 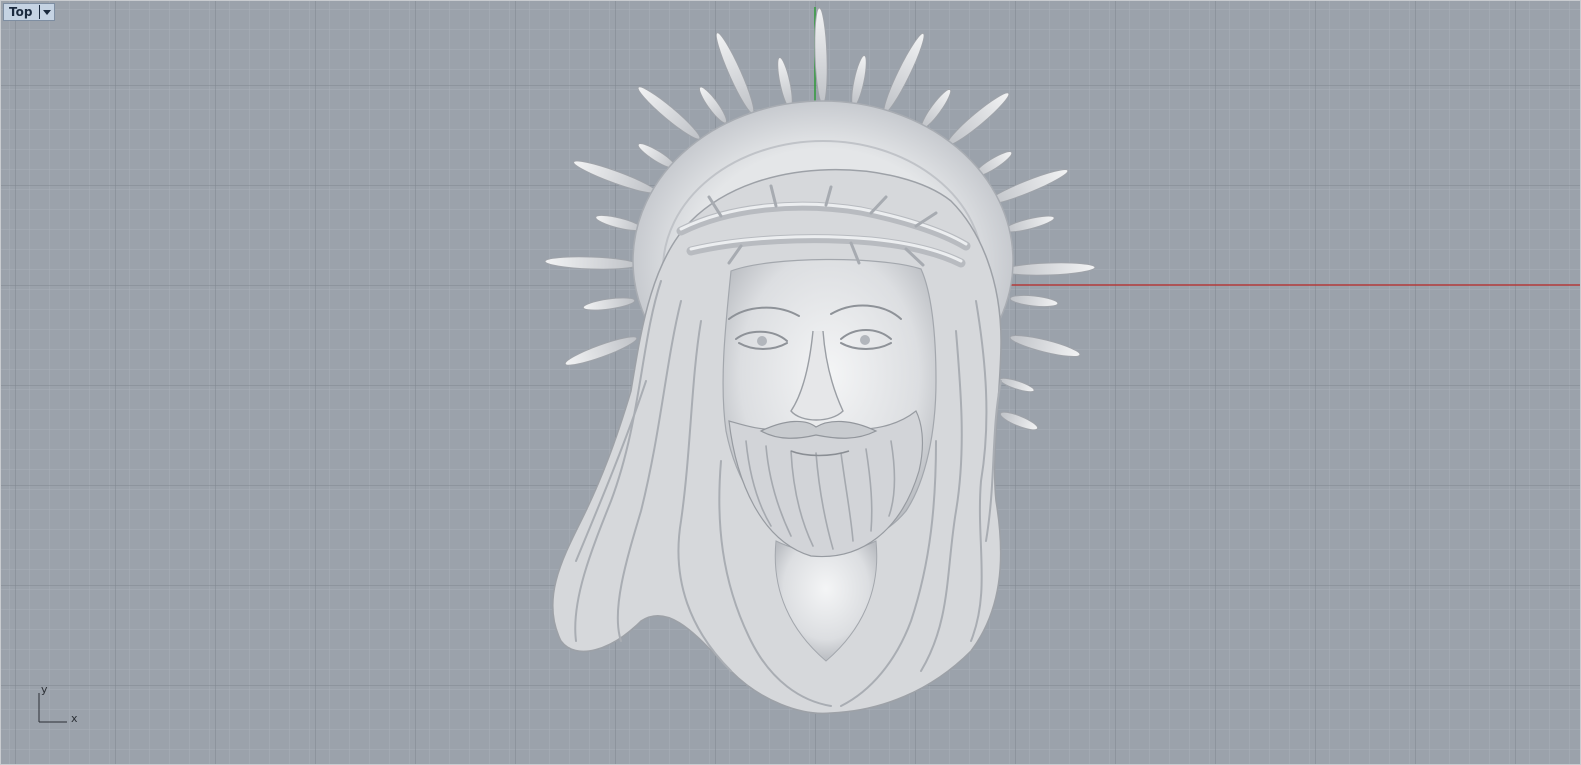 What do you see at coordinates (74, 718) in the screenshot?
I see `x-axis-label: x` at bounding box center [74, 718].